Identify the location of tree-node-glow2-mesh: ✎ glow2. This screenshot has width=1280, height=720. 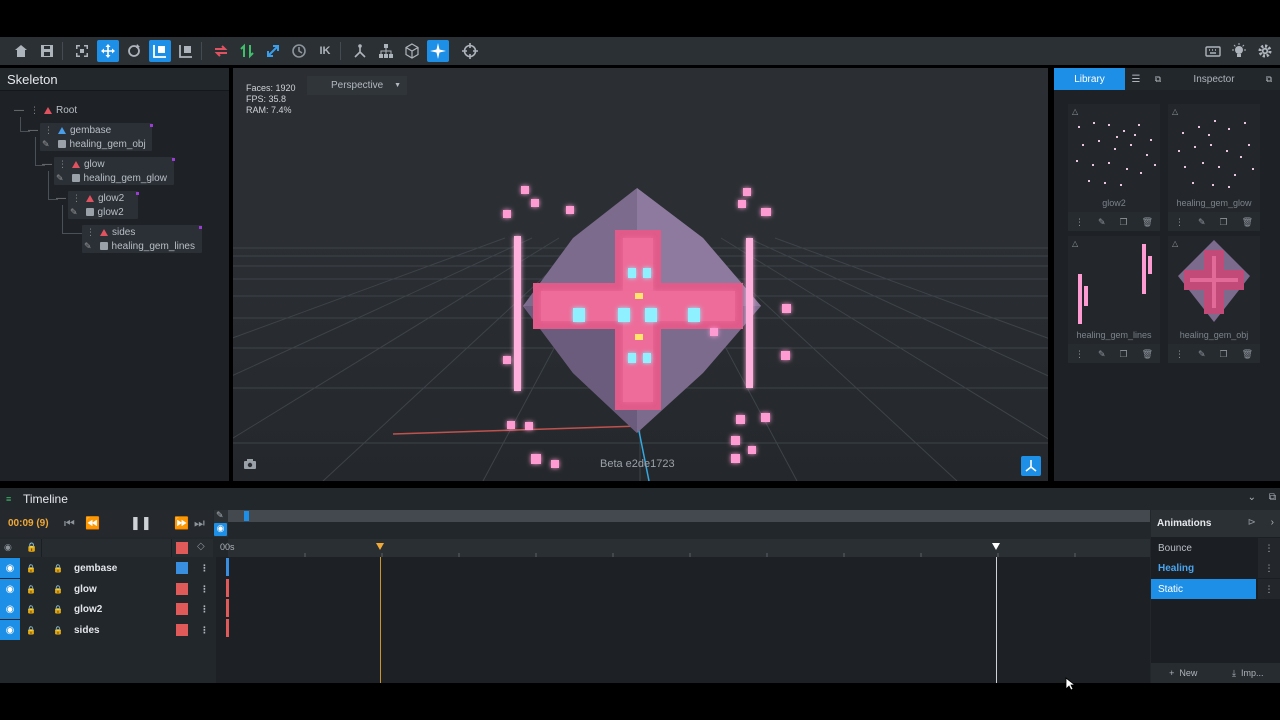
(97, 212).